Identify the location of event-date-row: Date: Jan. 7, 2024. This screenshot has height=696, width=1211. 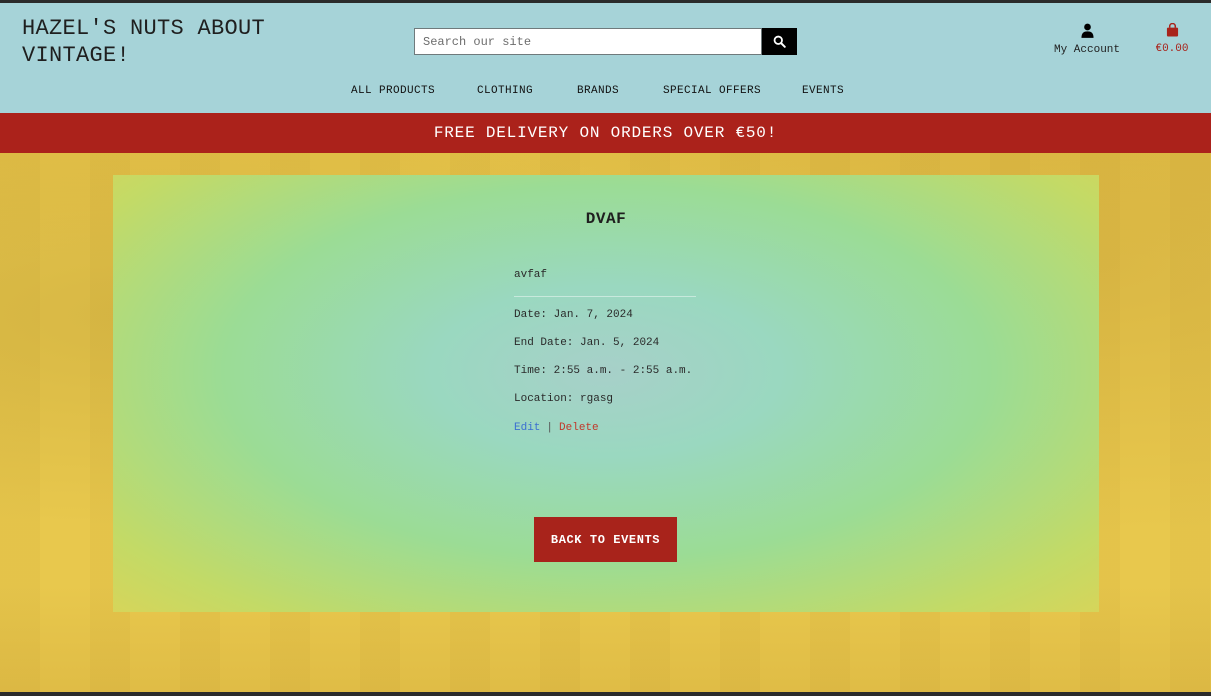
(644, 317).